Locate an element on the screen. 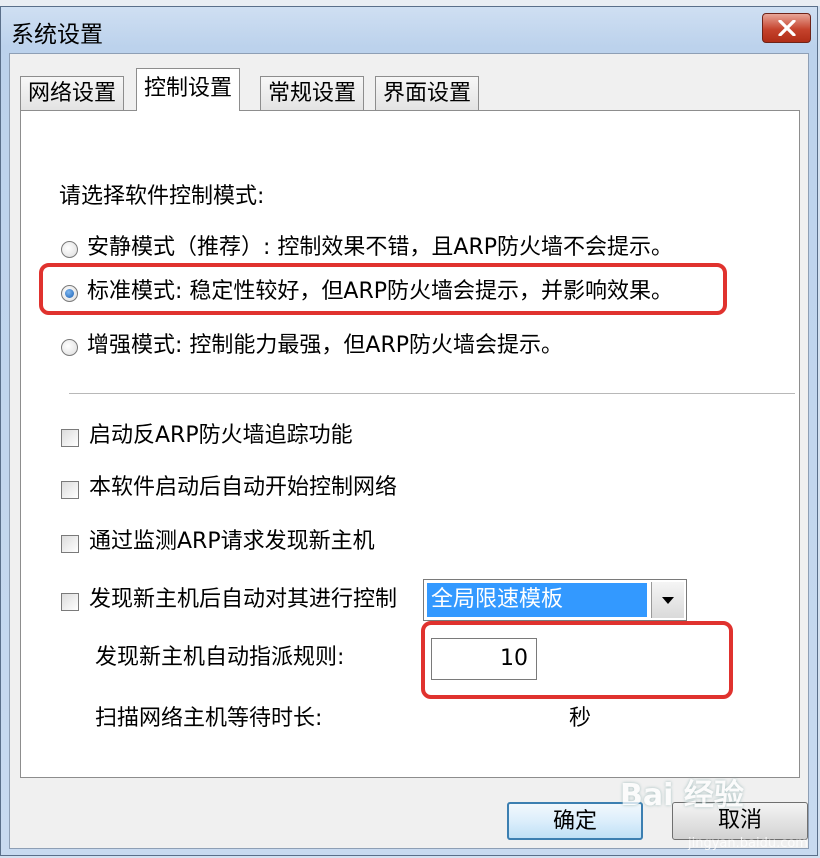 This screenshot has height=858, width=820. checkbox-auto-start-control is located at coordinates (70, 490).